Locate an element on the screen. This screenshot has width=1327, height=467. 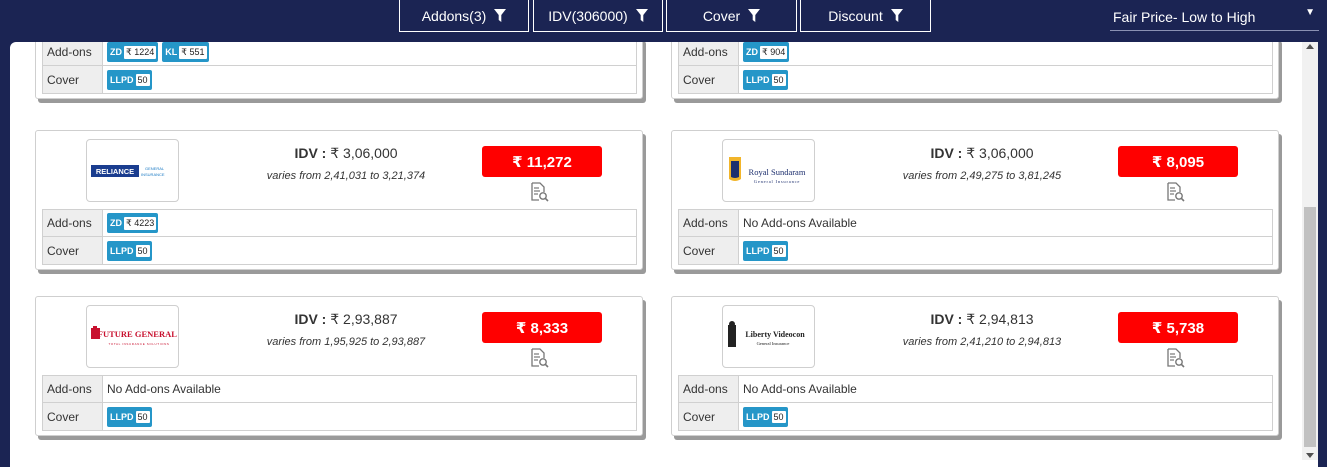
vertical-scrollbar is located at coordinates (1310, 251).